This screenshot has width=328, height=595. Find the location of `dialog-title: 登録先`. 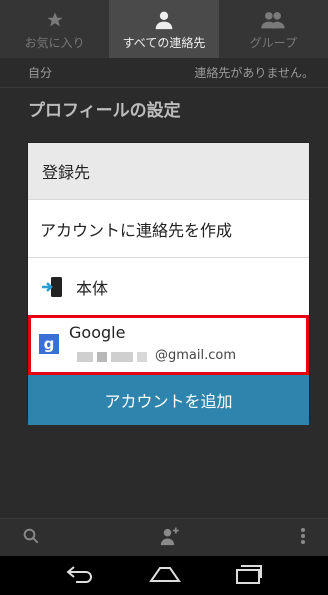

dialog-title: 登録先 is located at coordinates (168, 171).